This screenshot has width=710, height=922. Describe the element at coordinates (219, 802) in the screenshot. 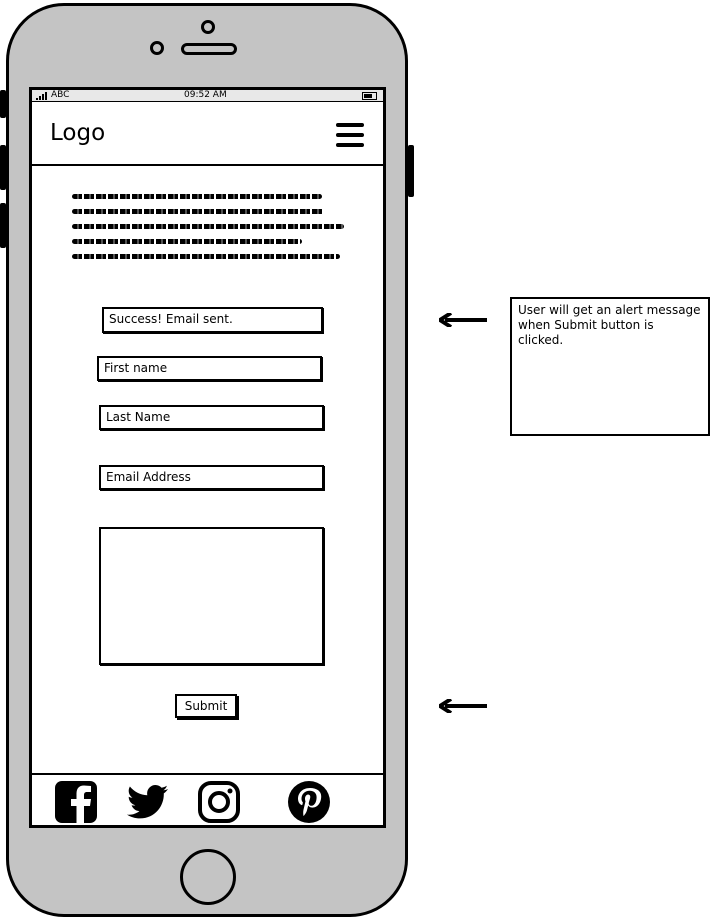

I see `instagram-icon` at that location.